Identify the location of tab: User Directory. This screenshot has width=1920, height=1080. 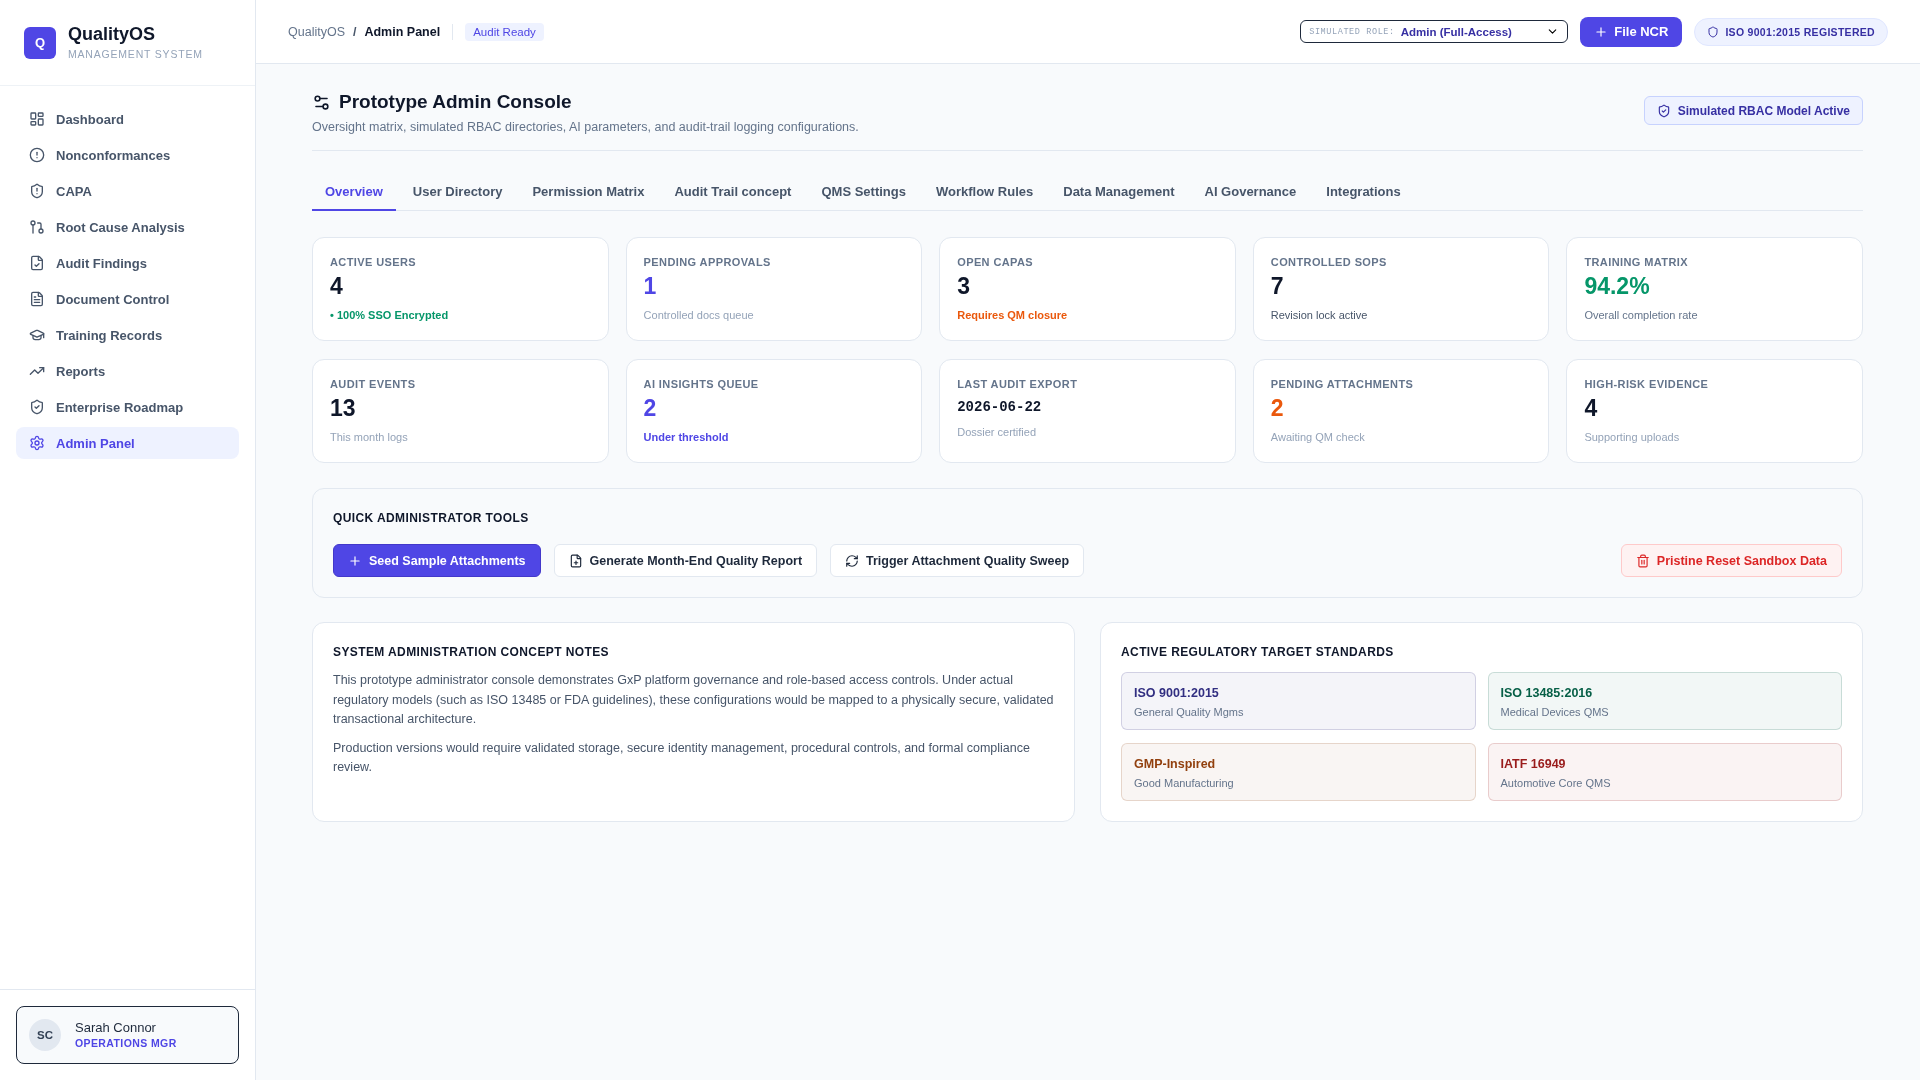
(457, 192).